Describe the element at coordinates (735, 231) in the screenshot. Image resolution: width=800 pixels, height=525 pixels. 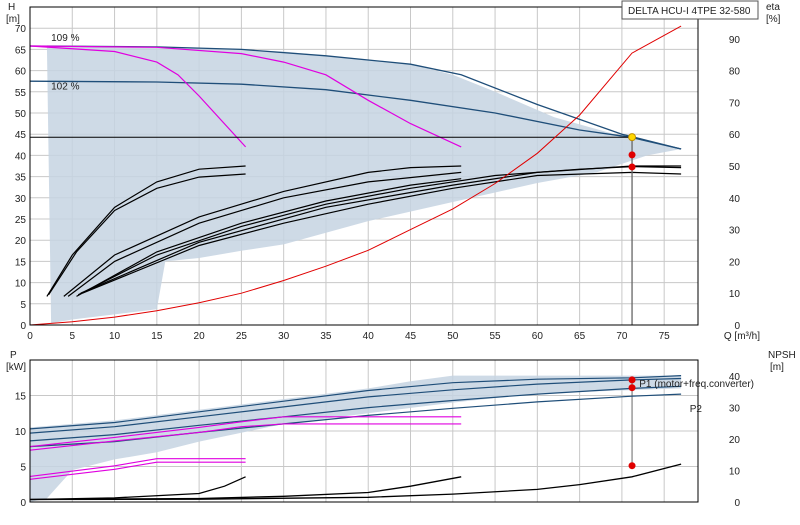
I see `eta-tick-label: 30` at that location.